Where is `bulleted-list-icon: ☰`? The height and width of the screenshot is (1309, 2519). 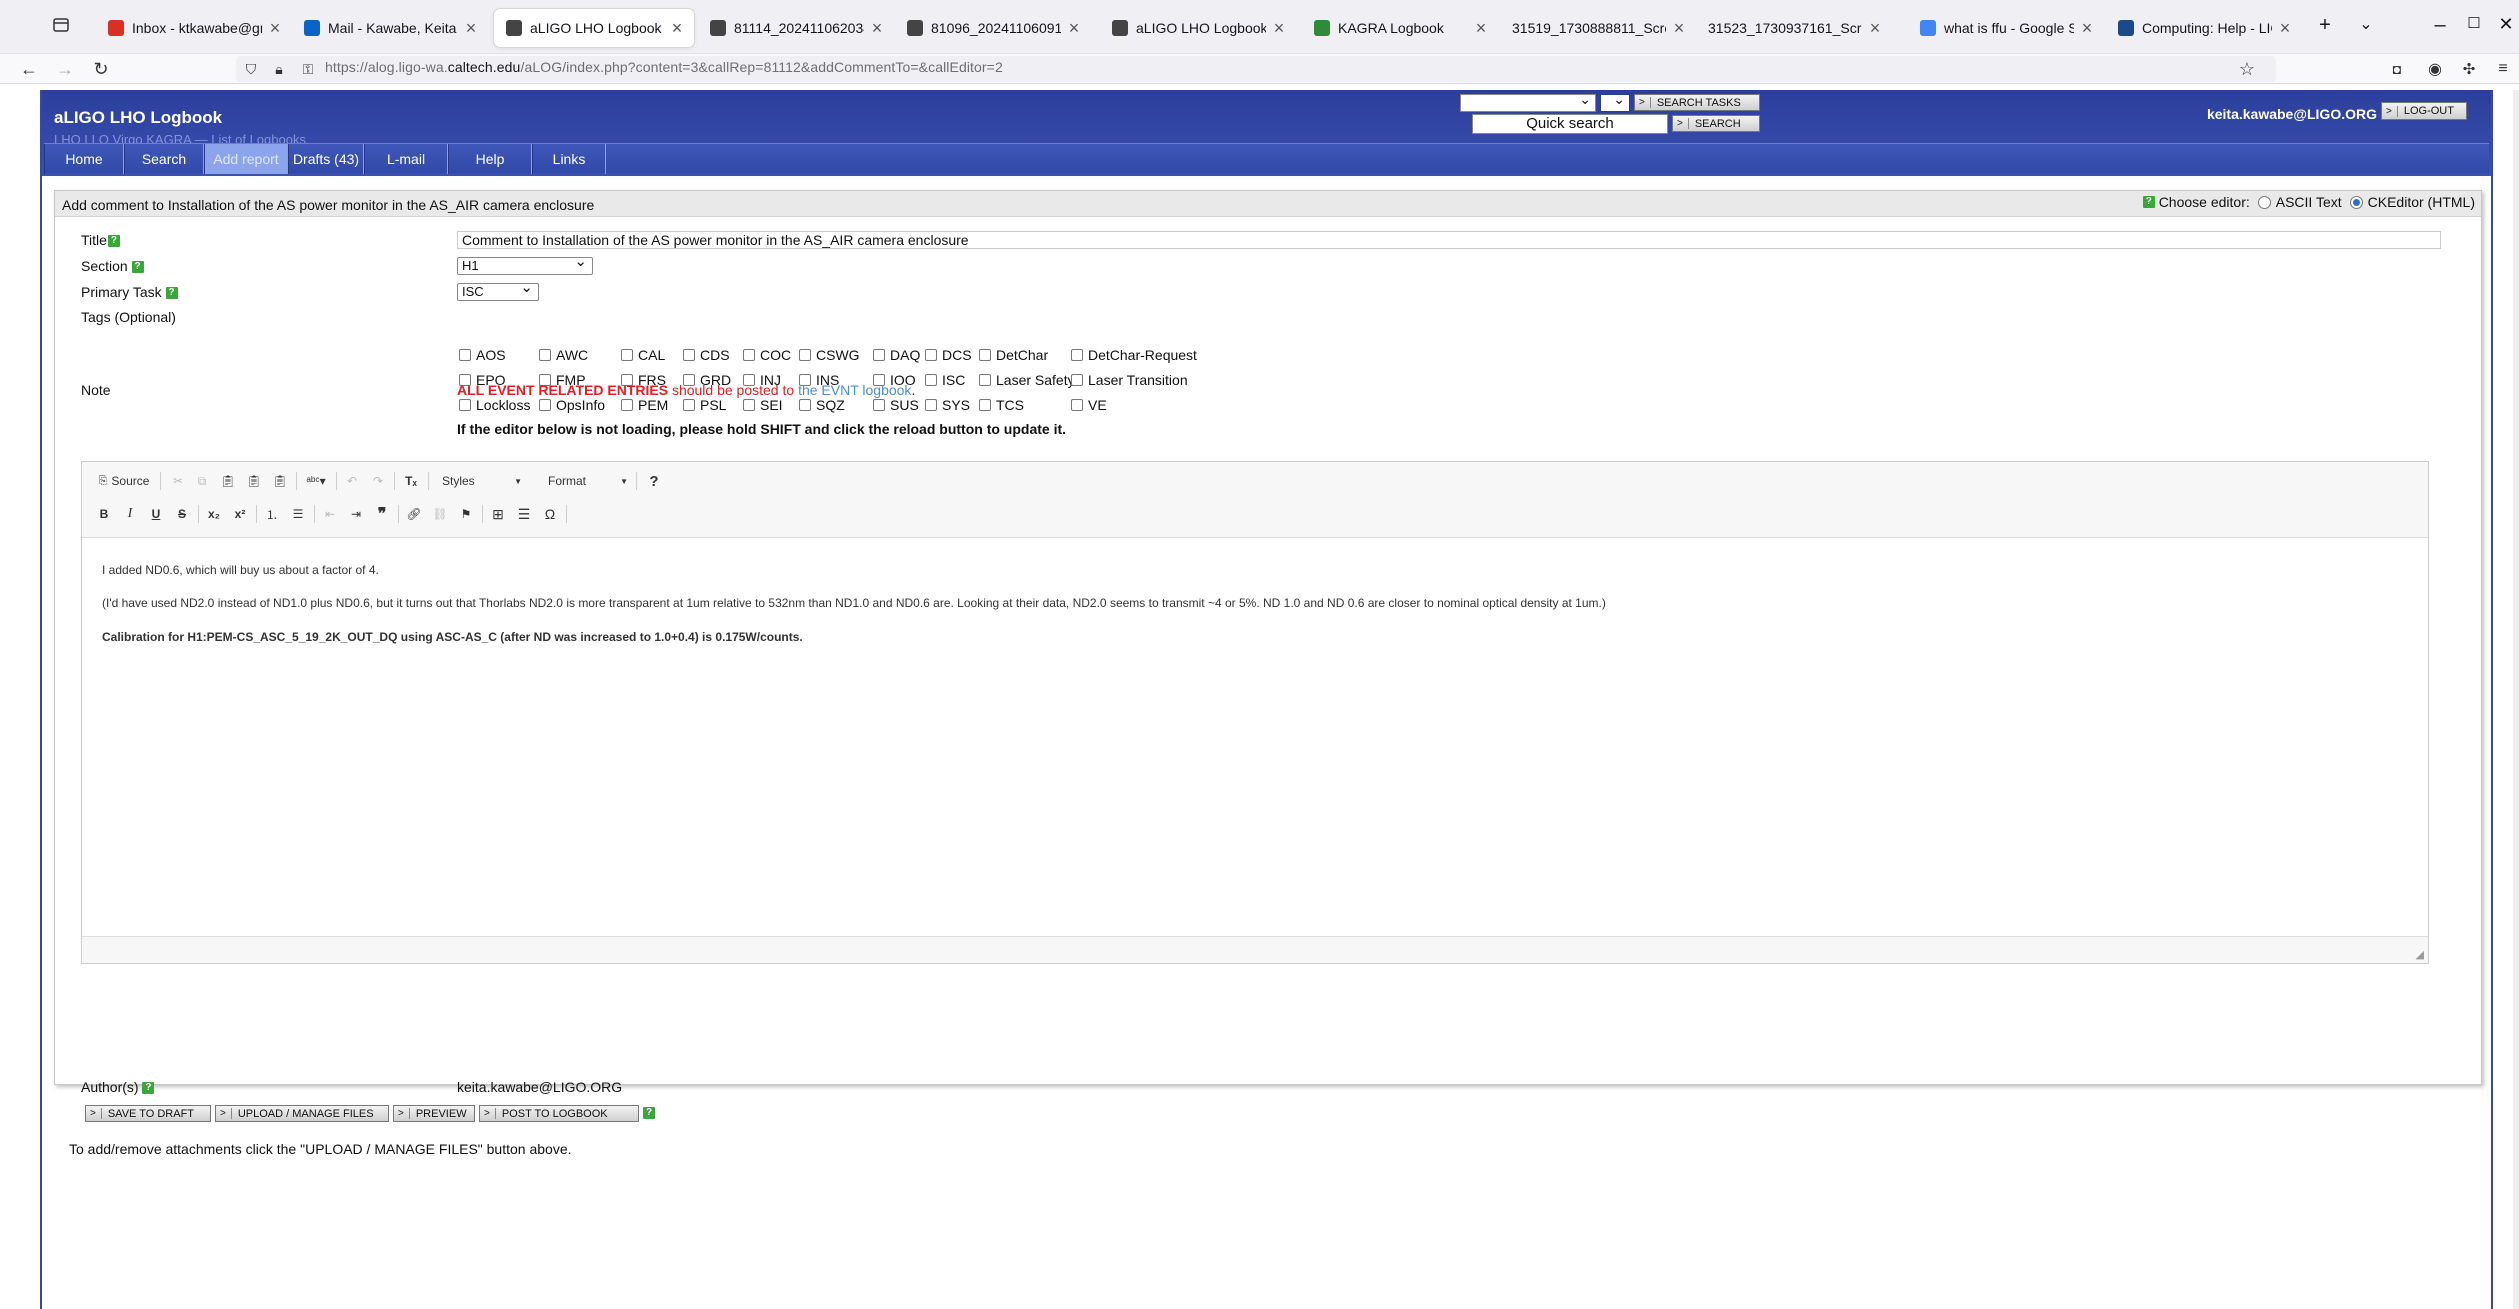
bulleted-list-icon: ☰ is located at coordinates (298, 514).